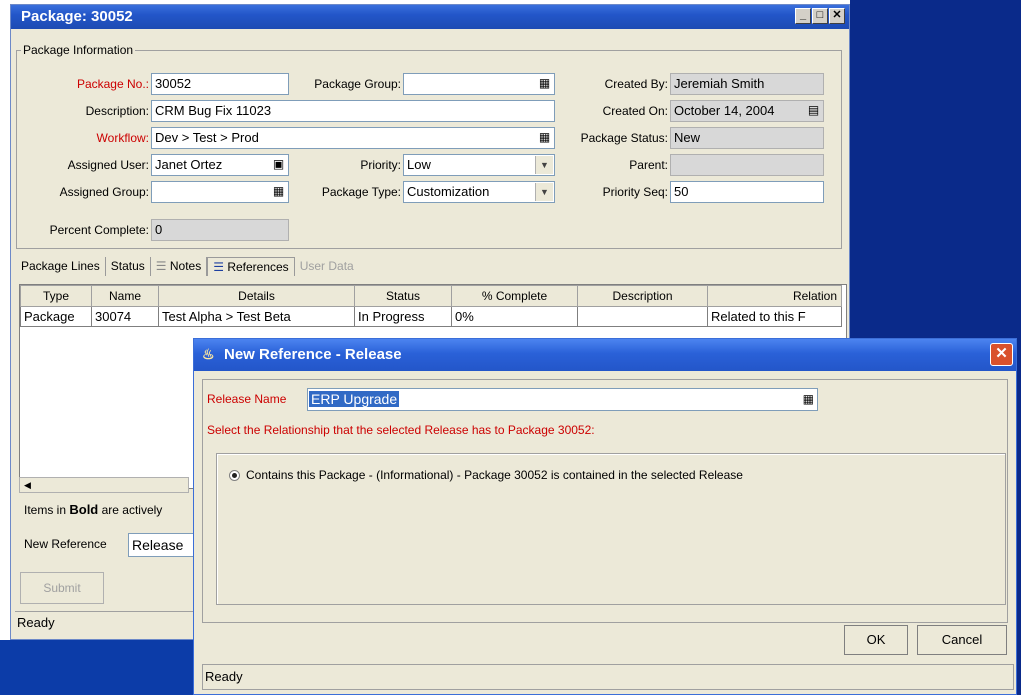 This screenshot has width=1021, height=695. Describe the element at coordinates (774, 296) in the screenshot. I see `column-header-relation: Relation` at that location.